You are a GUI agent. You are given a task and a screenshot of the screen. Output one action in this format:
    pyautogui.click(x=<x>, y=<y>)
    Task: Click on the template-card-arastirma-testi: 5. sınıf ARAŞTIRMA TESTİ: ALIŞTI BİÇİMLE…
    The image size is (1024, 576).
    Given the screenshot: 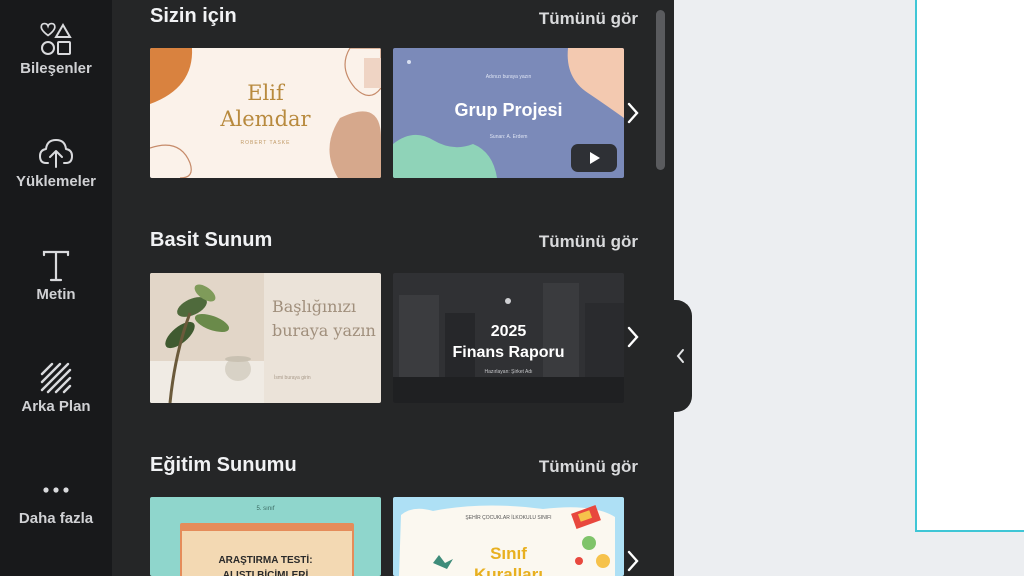 What is the action you would take?
    pyautogui.click(x=265, y=536)
    